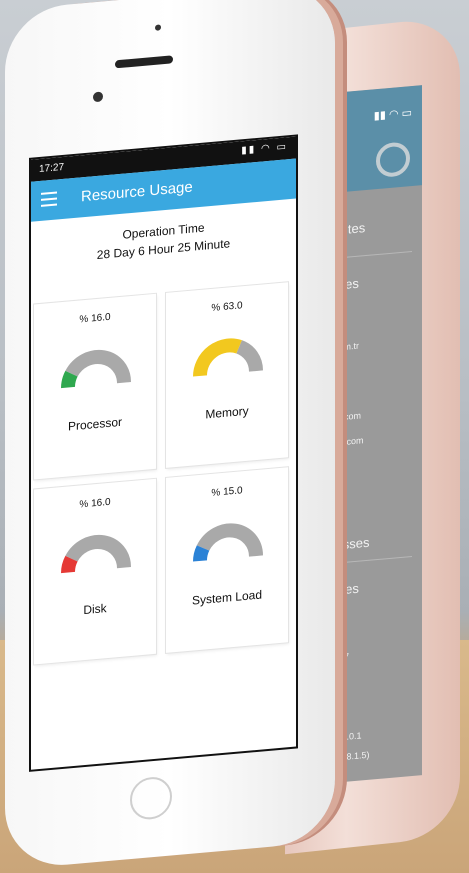  Describe the element at coordinates (392, 114) in the screenshot. I see `back-status-icons: ▮▮ ◠ ▭` at that location.